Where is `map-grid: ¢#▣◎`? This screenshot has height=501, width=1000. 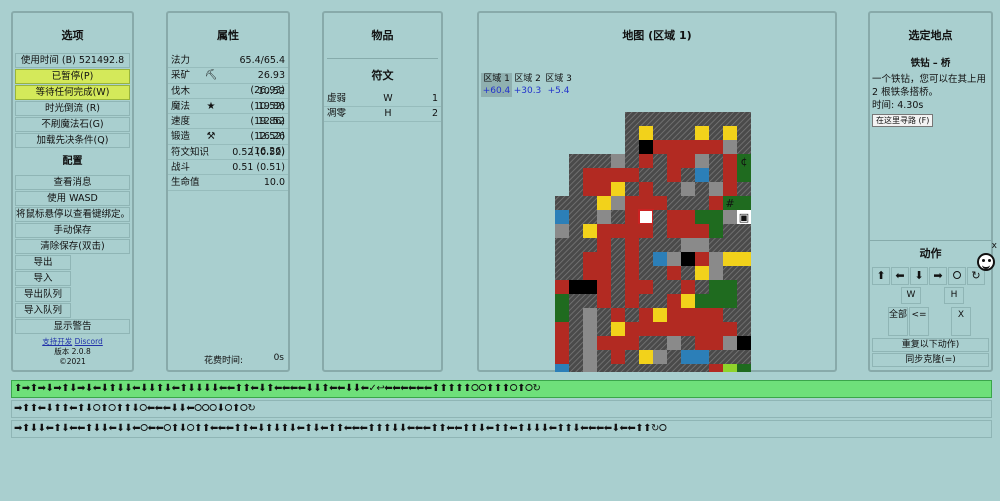
map-grid: ¢#▣◎ is located at coordinates (646, 242).